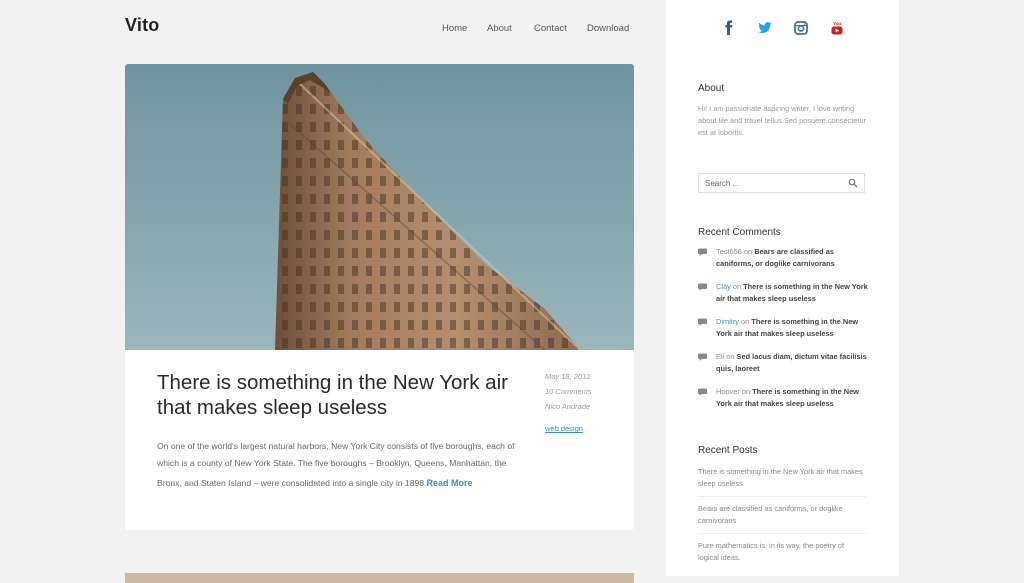 This screenshot has height=583, width=1024. What do you see at coordinates (801, 28) in the screenshot?
I see `instagram-icon` at bounding box center [801, 28].